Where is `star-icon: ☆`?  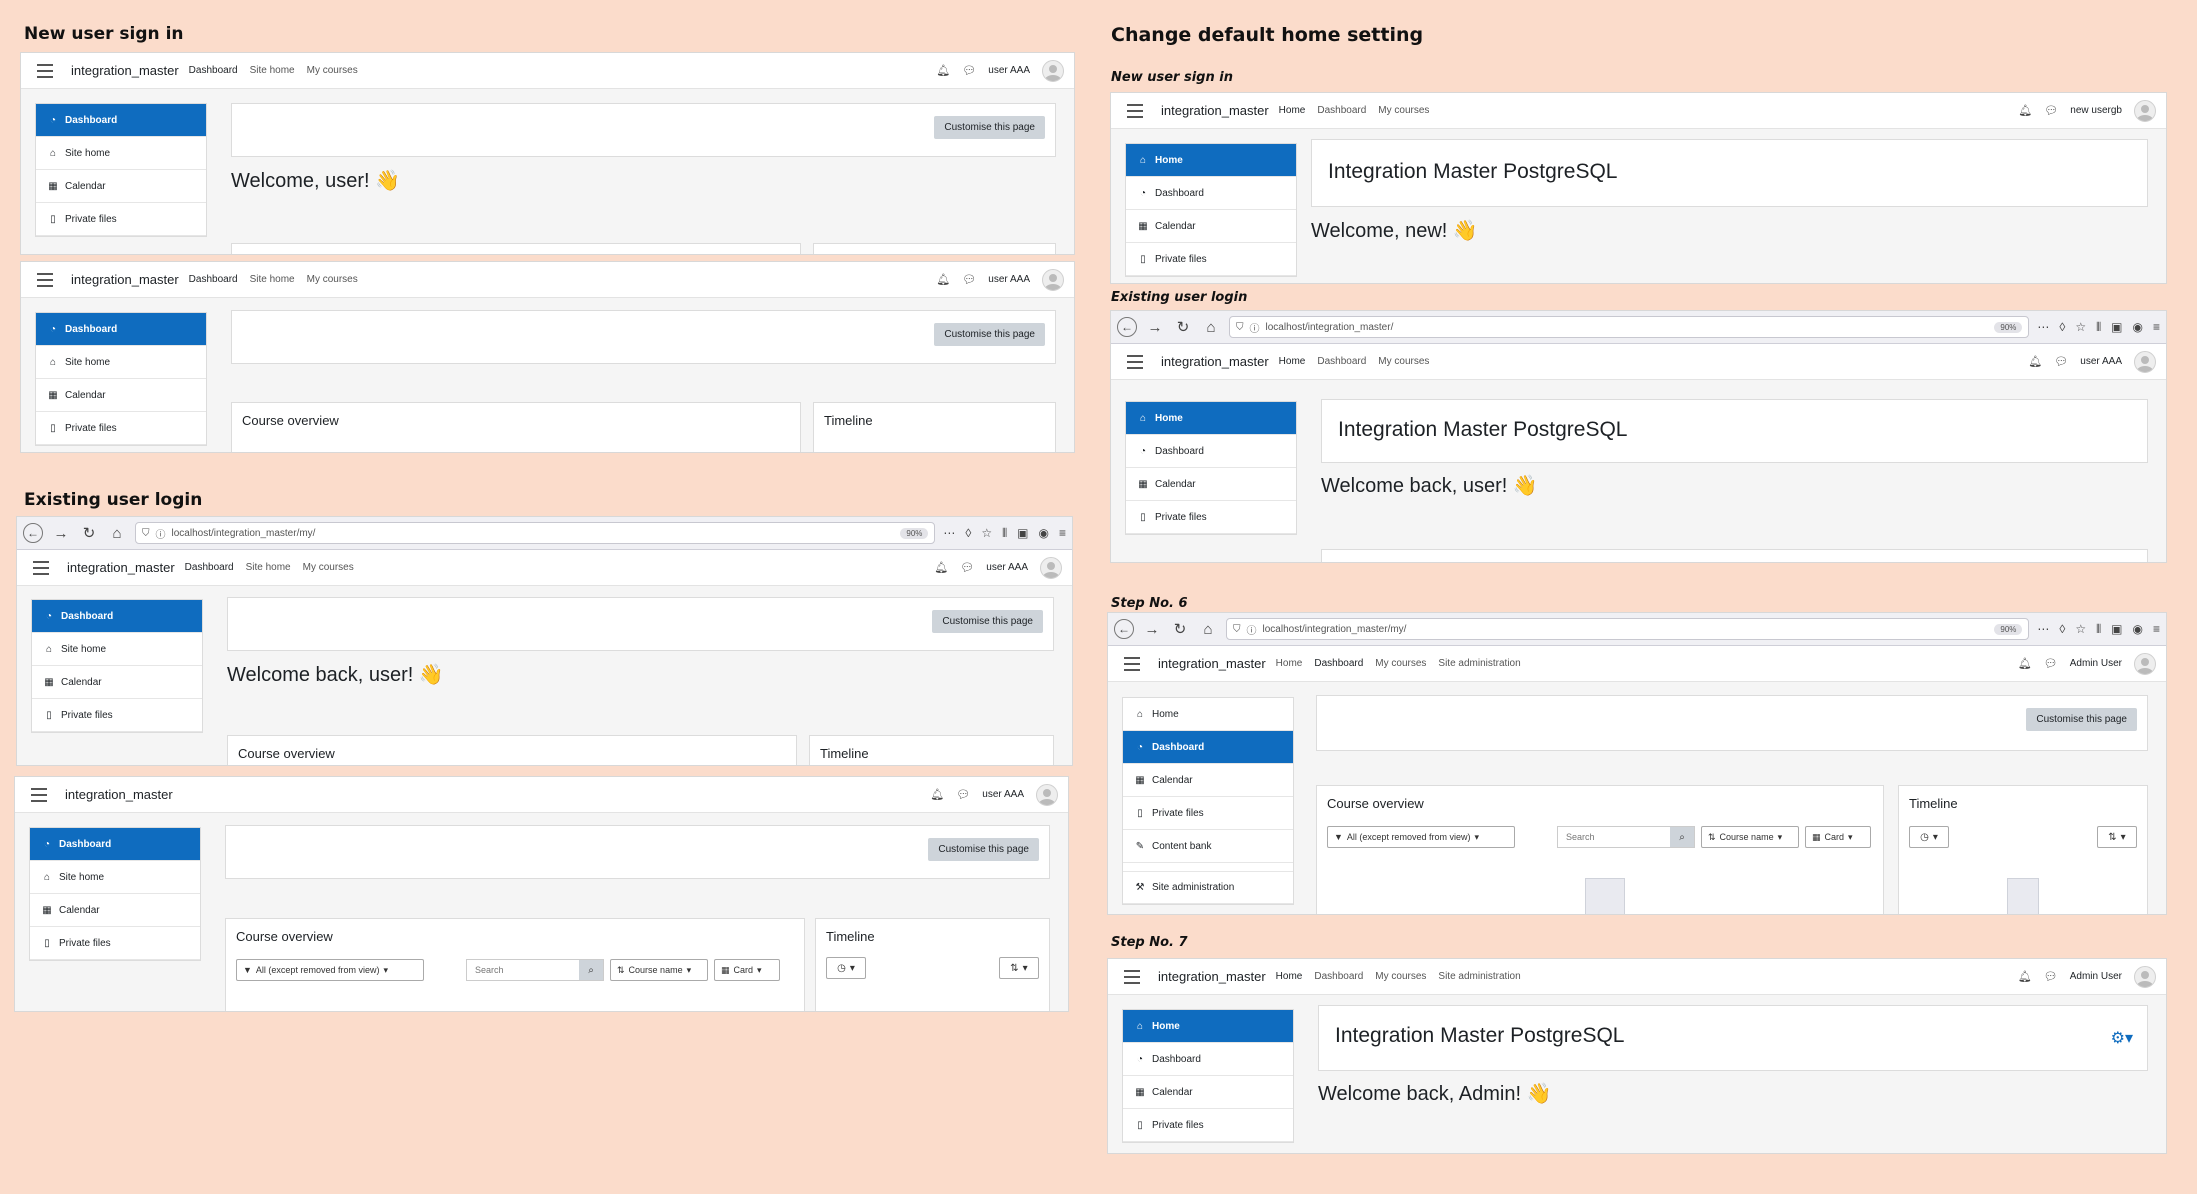 star-icon: ☆ is located at coordinates (986, 533).